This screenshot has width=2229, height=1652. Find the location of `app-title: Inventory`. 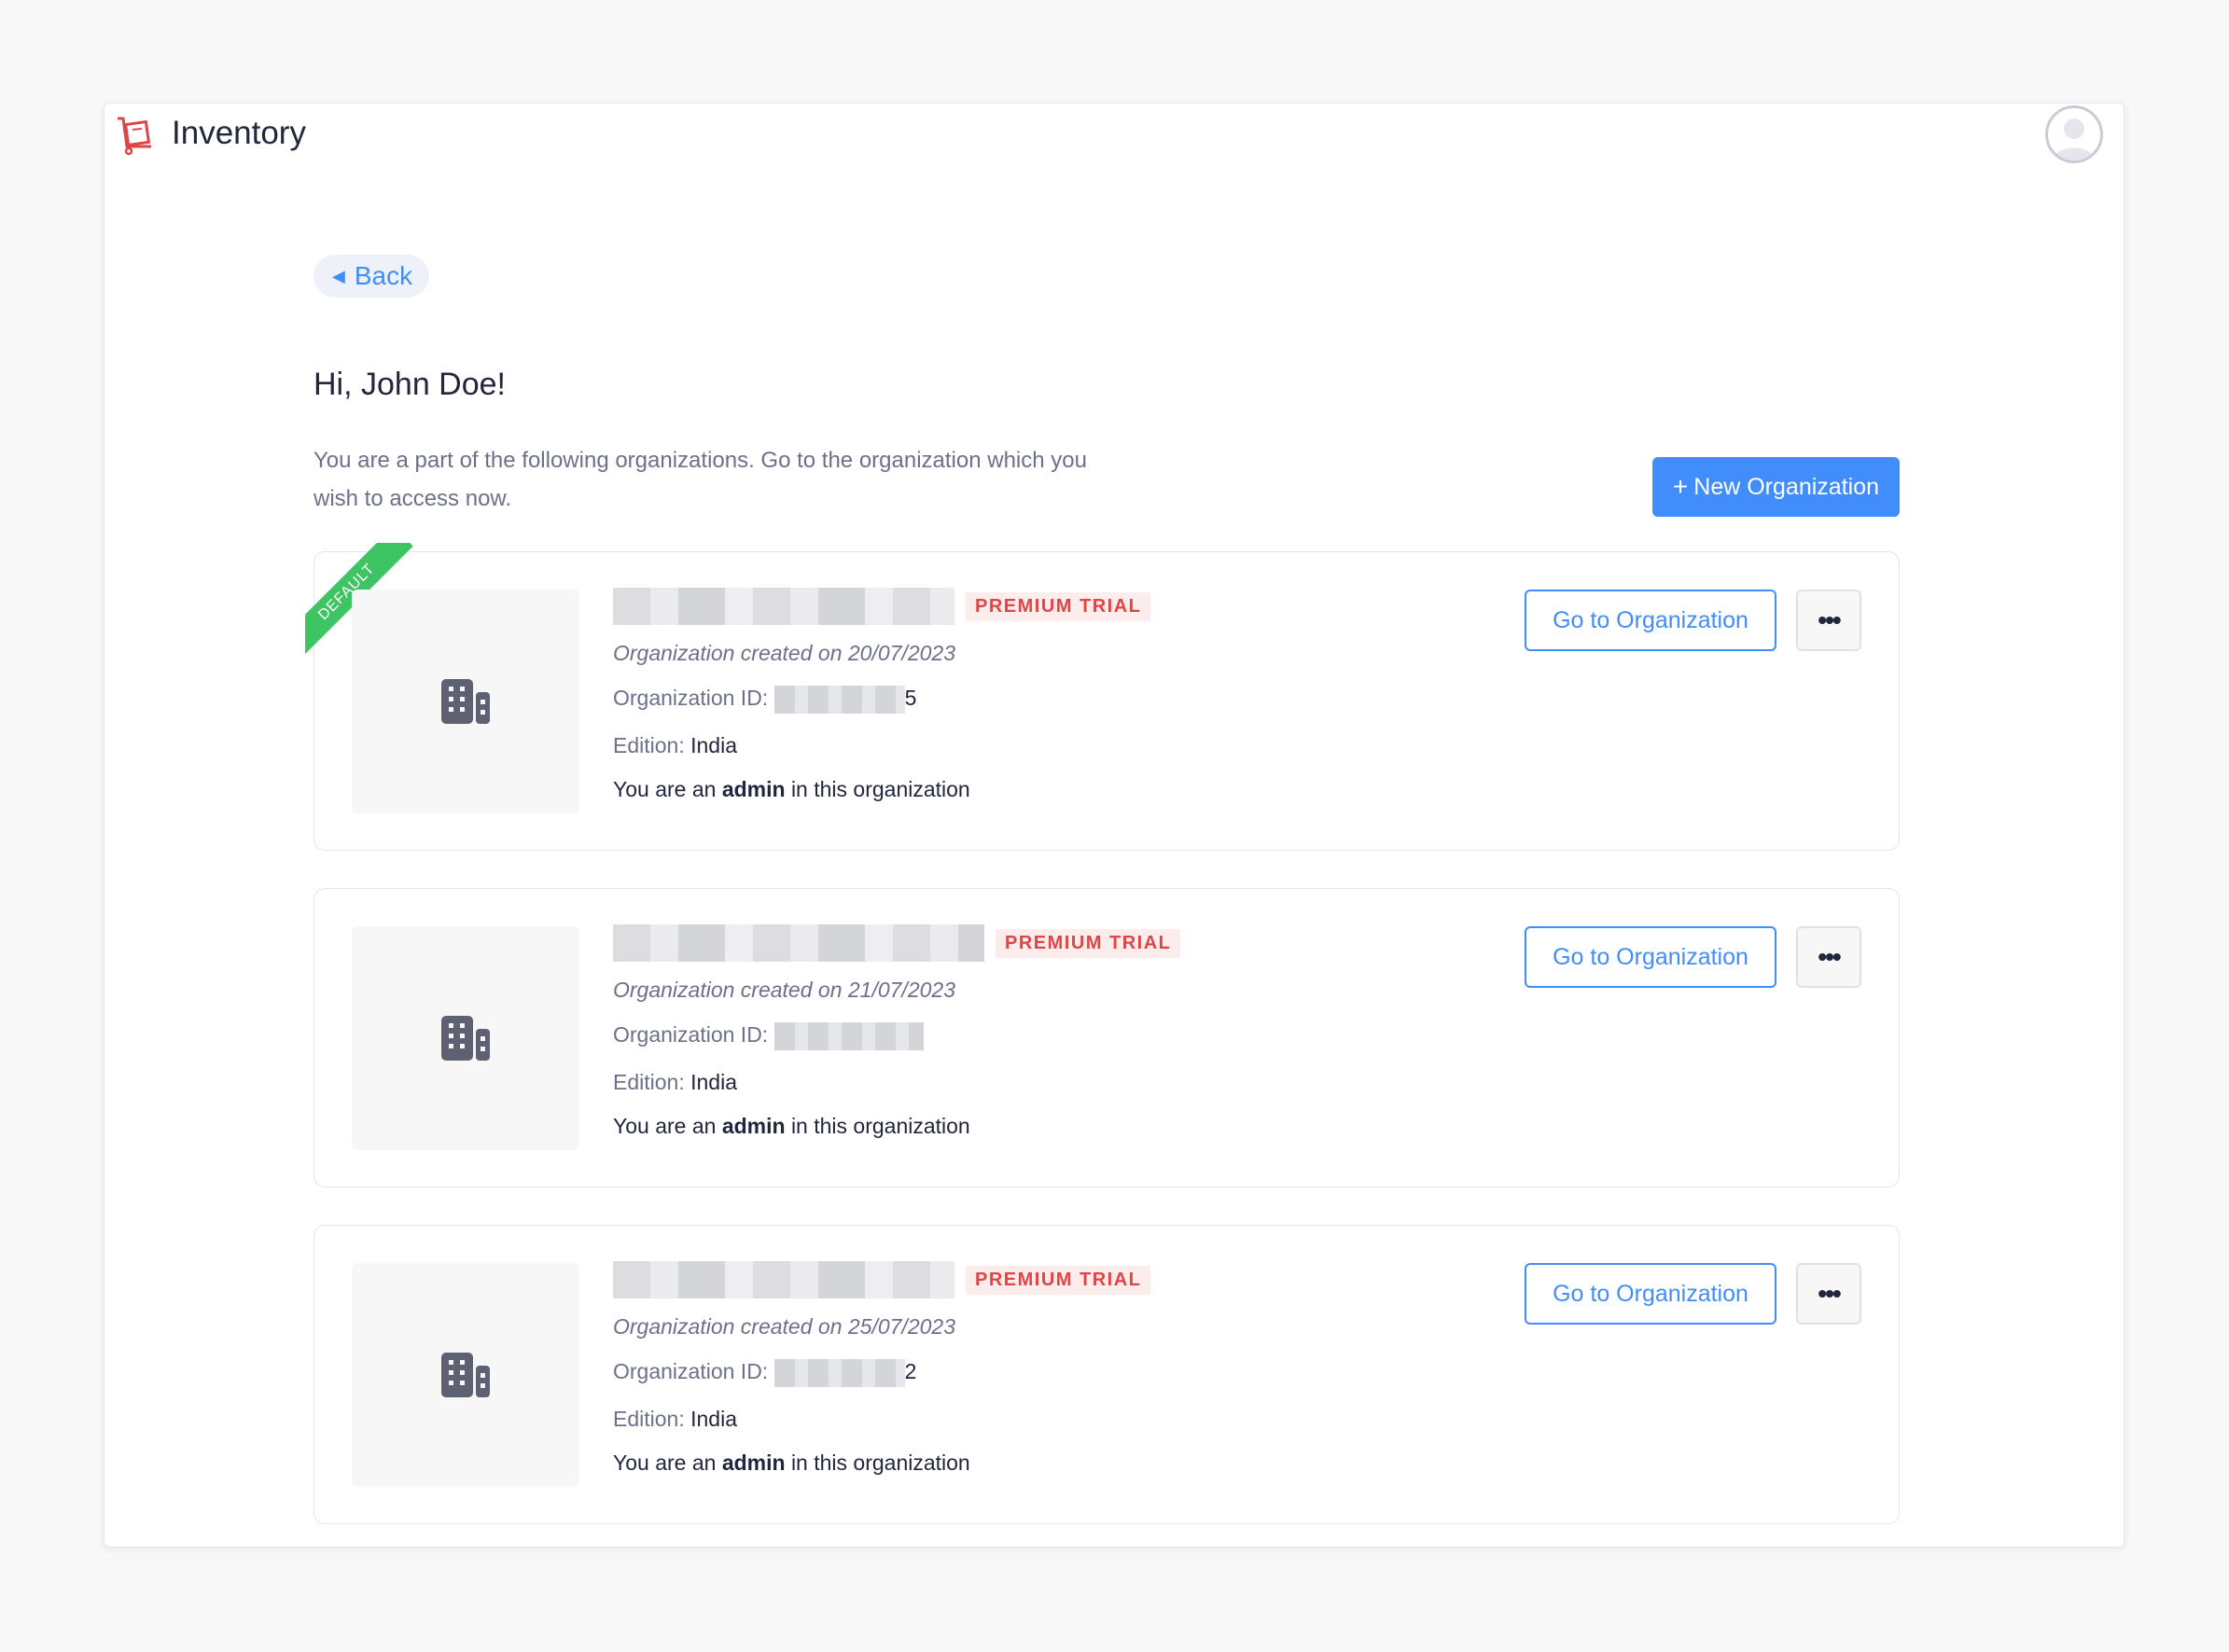

app-title: Inventory is located at coordinates (239, 133).